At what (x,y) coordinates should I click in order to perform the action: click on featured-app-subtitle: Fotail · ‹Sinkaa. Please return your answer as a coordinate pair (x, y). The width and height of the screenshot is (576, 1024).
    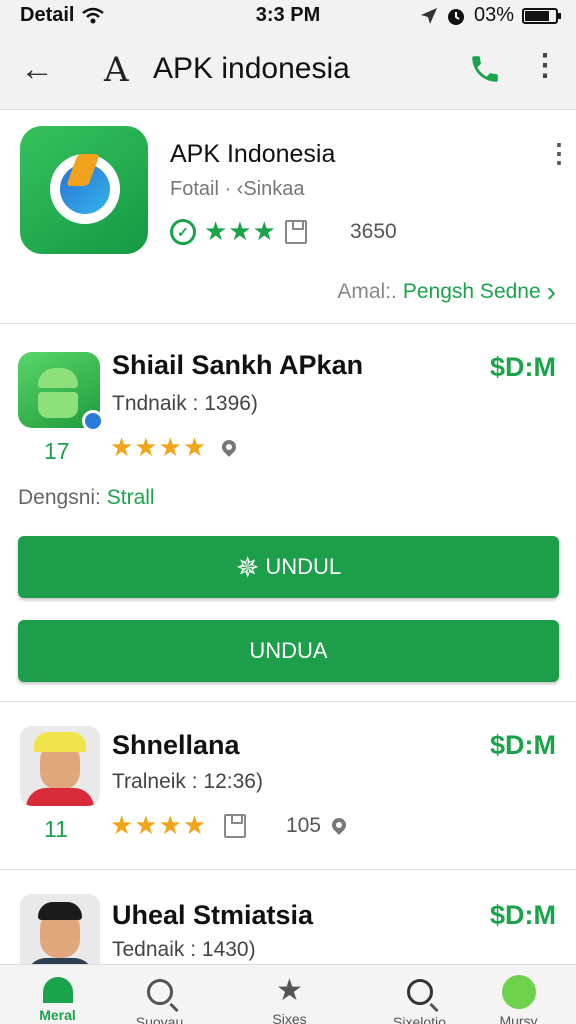
    Looking at the image, I should click on (237, 189).